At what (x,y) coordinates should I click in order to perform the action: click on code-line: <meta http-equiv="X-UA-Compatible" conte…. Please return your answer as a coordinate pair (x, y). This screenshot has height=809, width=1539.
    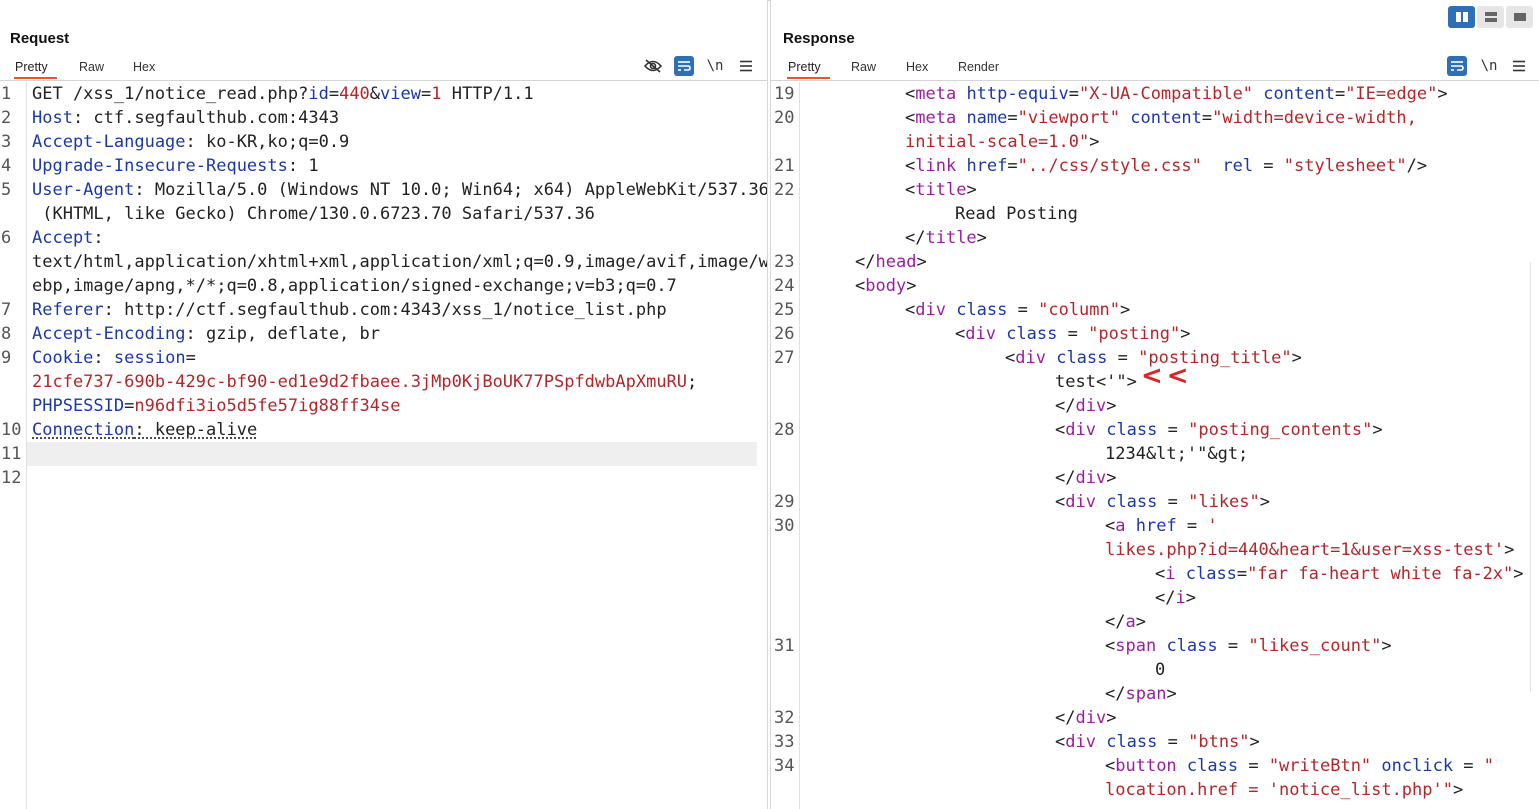
    Looking at the image, I should click on (1176, 94).